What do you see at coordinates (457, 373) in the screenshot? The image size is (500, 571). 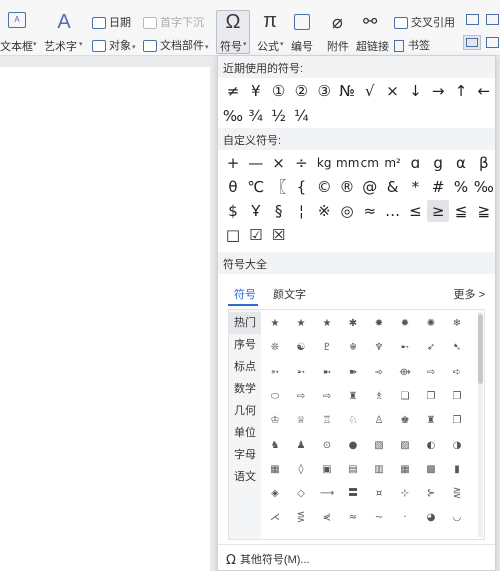 I see `library-symbol-cell: ➪` at bounding box center [457, 373].